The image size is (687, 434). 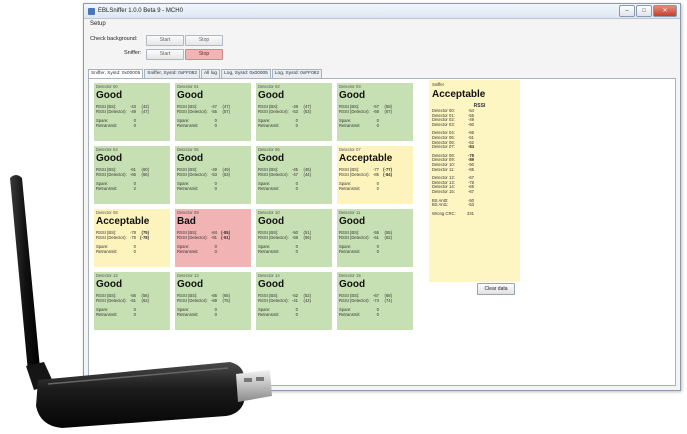 I want to click on detector-name: Detector 03, so click(x=350, y=86).